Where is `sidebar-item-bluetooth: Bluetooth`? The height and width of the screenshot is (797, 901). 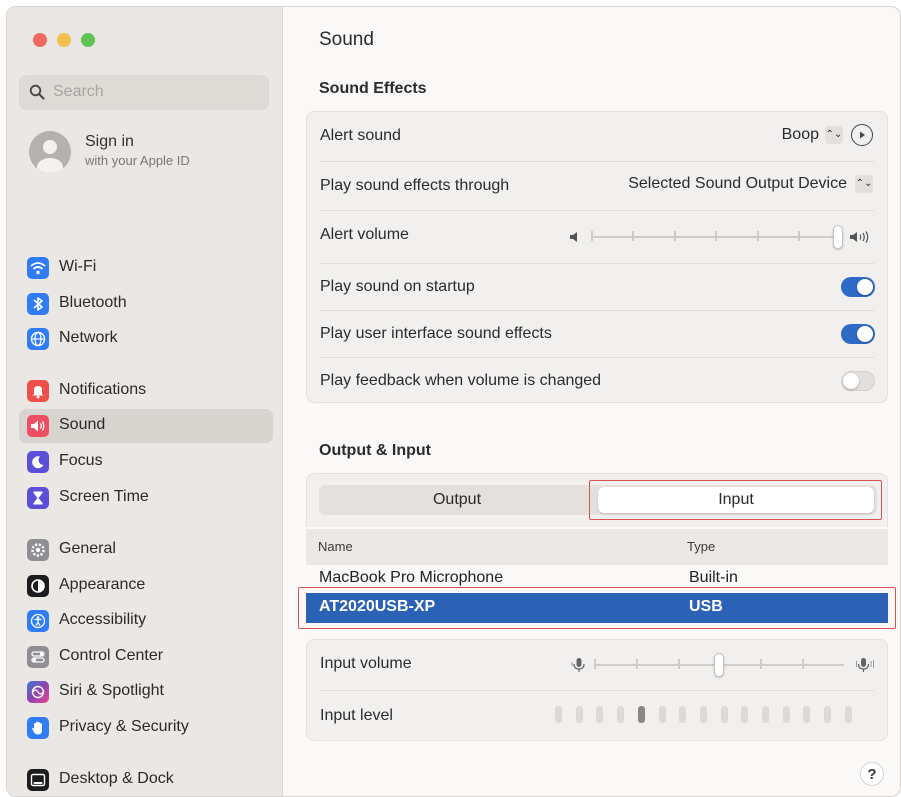 sidebar-item-bluetooth: Bluetooth is located at coordinates (146, 304).